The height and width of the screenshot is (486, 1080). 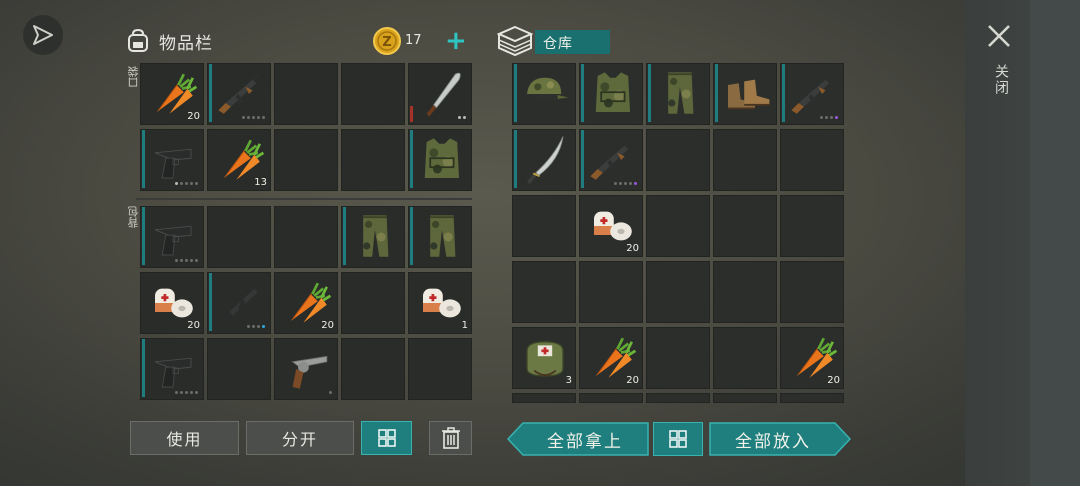 I want to click on trash-icon, so click(x=450, y=438).